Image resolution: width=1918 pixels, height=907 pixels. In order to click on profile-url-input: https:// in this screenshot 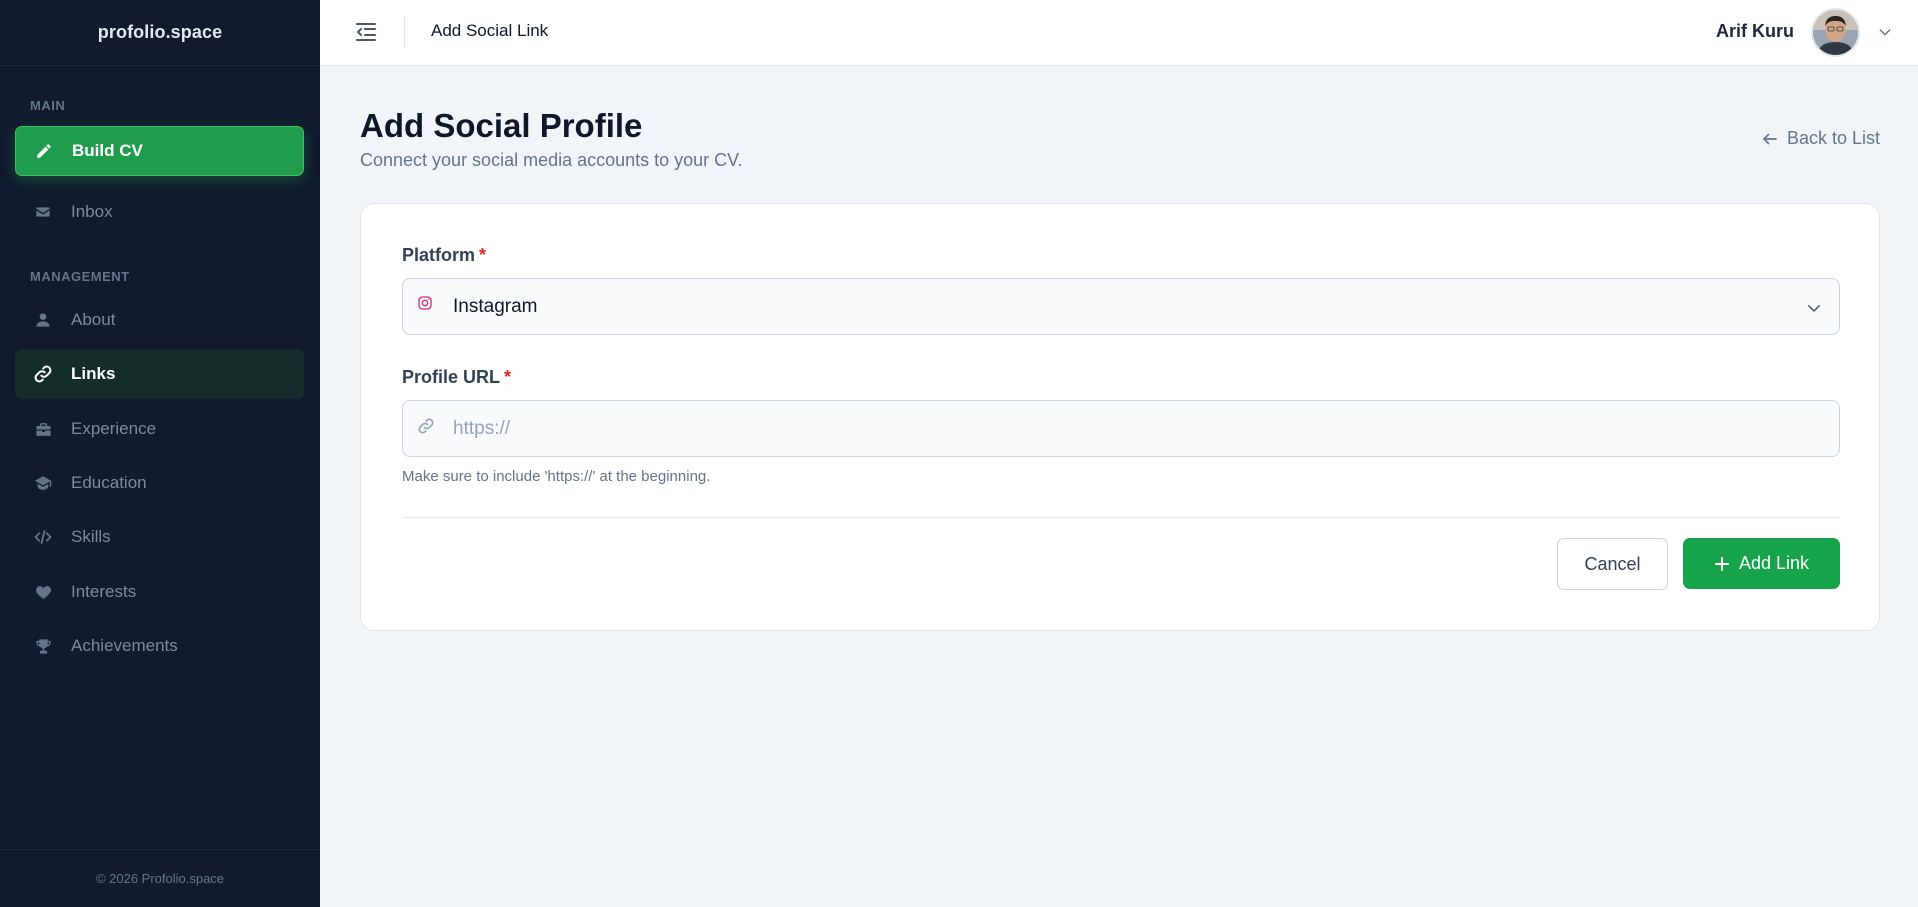, I will do `click(1121, 428)`.